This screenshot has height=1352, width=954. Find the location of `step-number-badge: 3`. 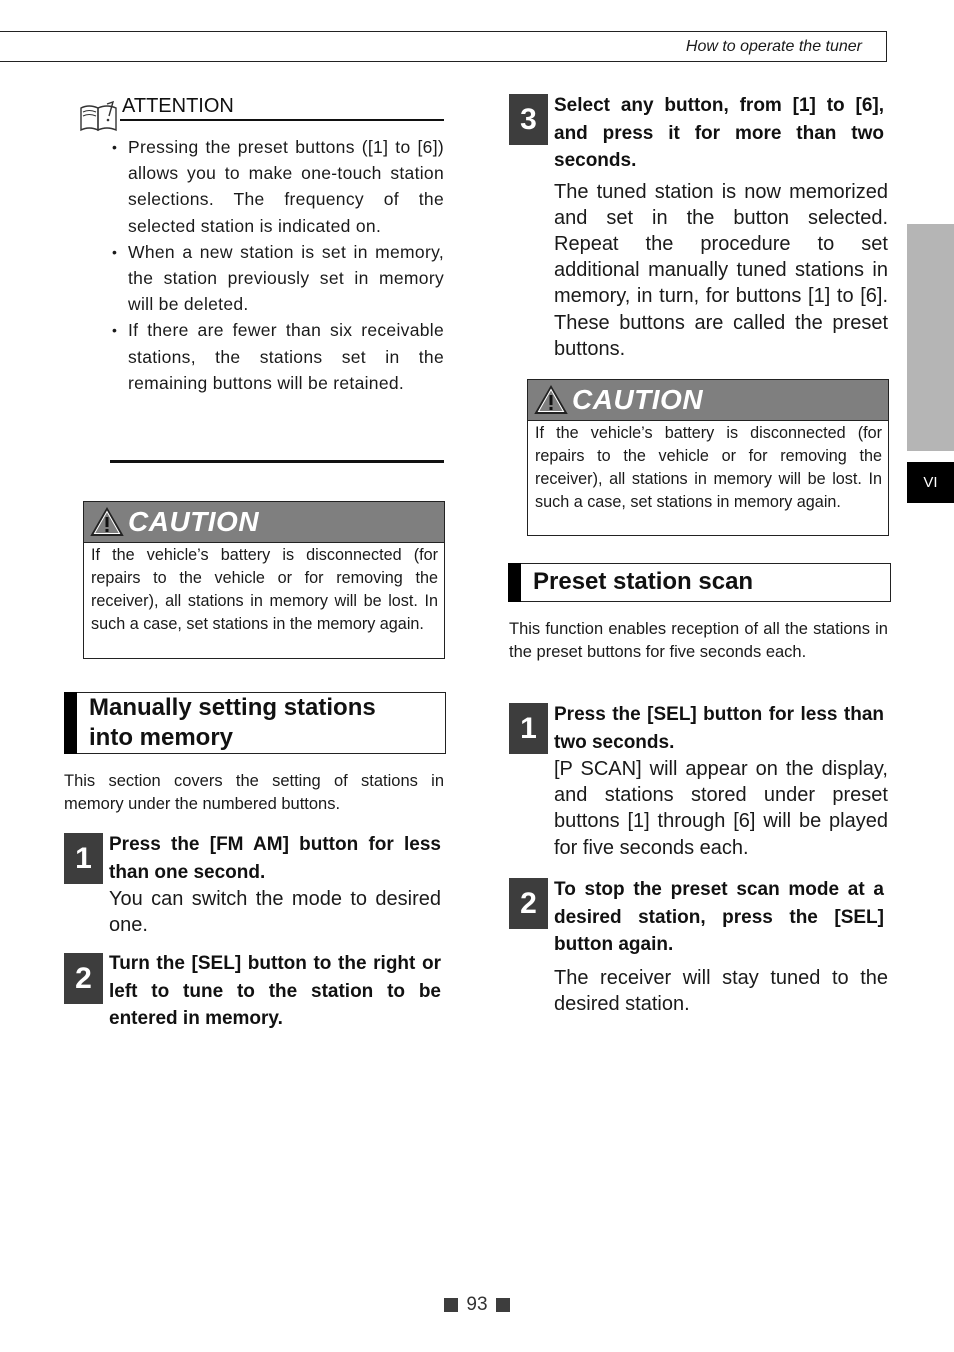

step-number-badge: 3 is located at coordinates (528, 119).